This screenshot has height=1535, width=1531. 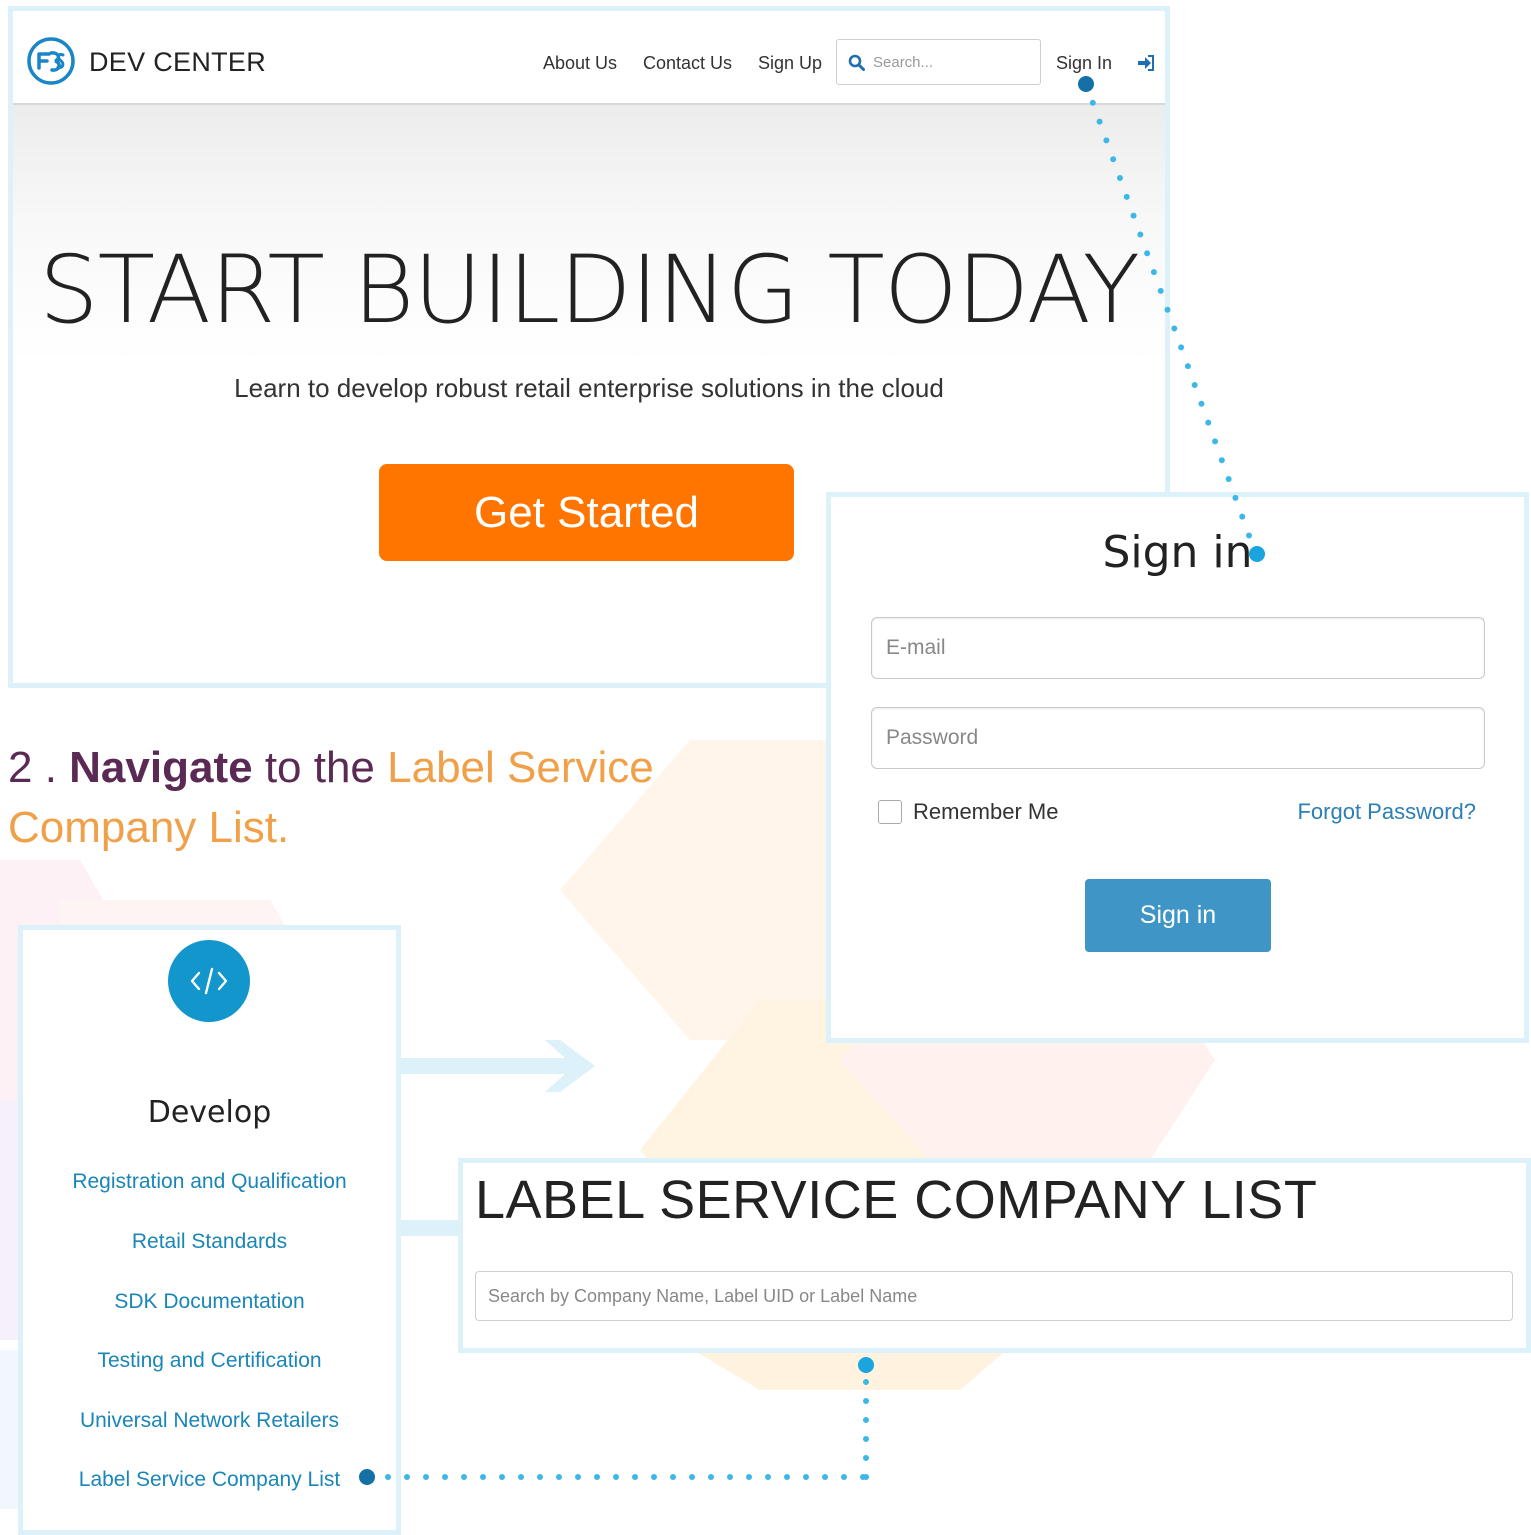 I want to click on step-mid-text: to the, so click(x=319, y=767).